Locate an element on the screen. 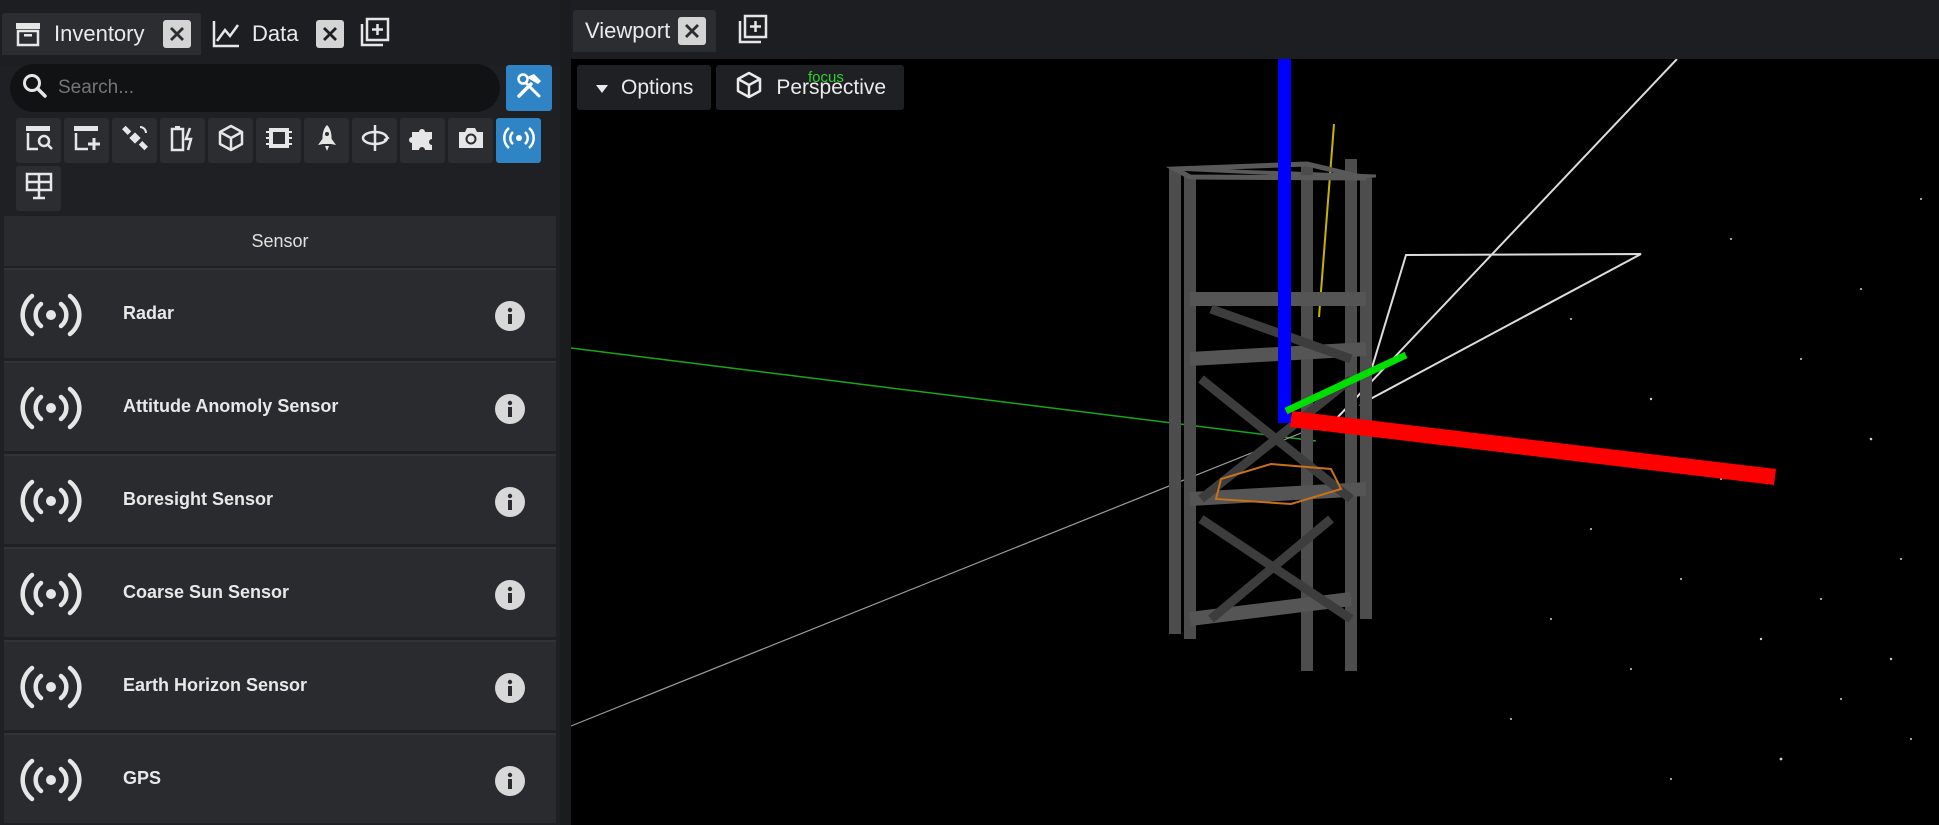  tab-viewport-label: Viewport is located at coordinates (628, 30).